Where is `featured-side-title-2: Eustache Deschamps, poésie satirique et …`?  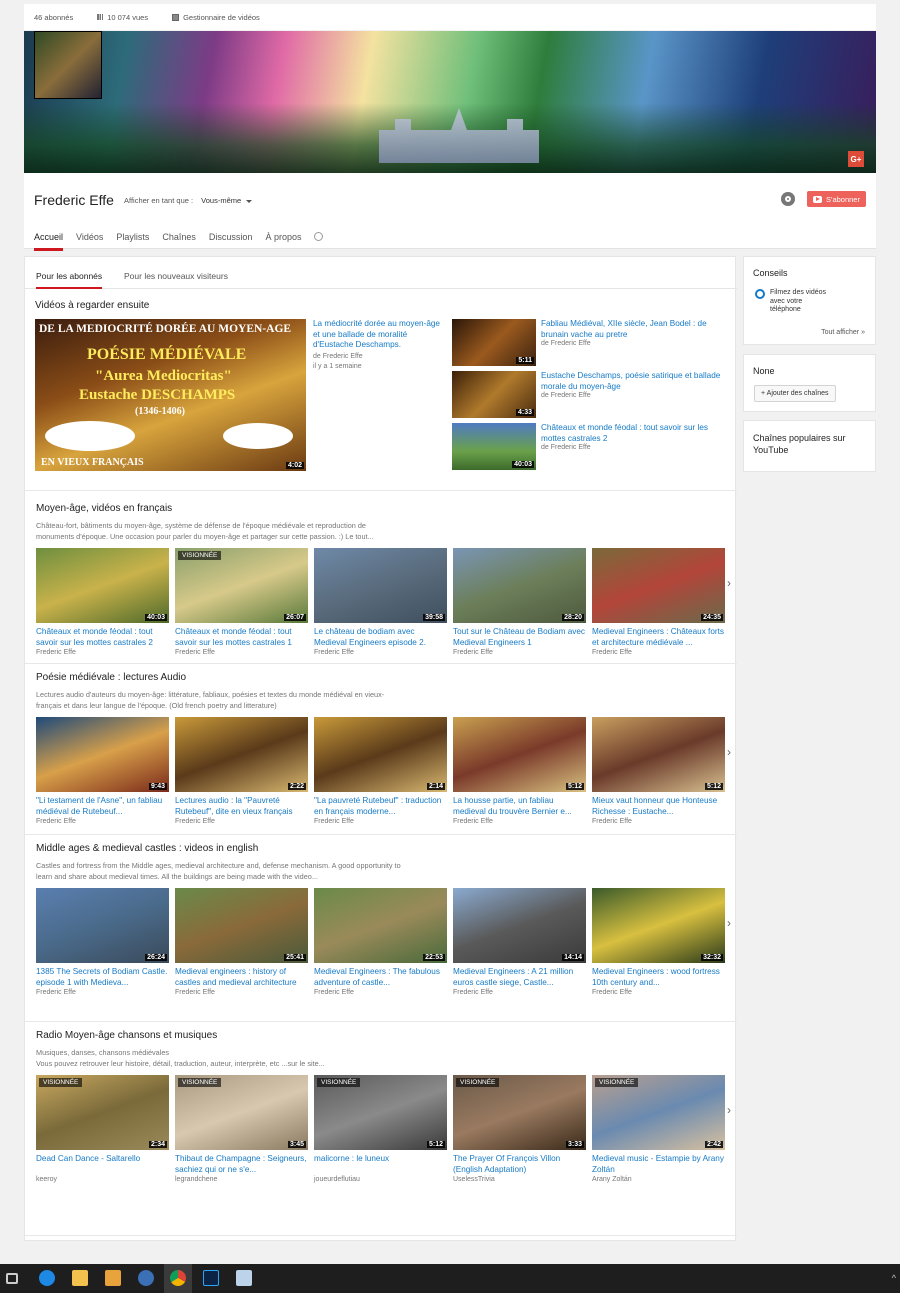
featured-side-title-2: Eustache Deschamps, poésie satirique et … is located at coordinates (636, 381).